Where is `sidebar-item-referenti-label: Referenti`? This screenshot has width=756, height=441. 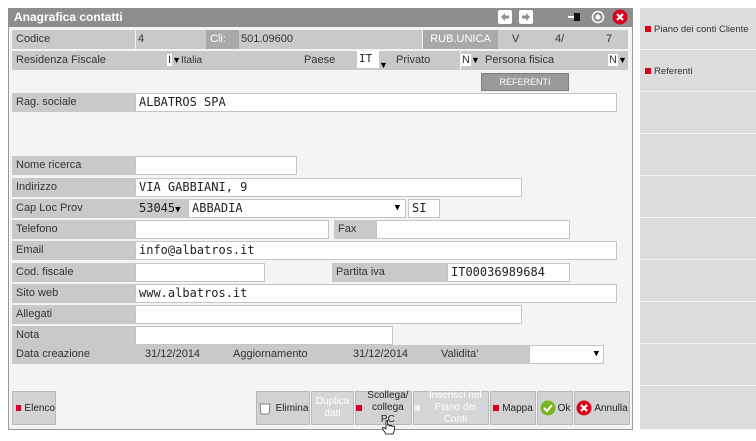 sidebar-item-referenti-label: Referenti is located at coordinates (669, 71).